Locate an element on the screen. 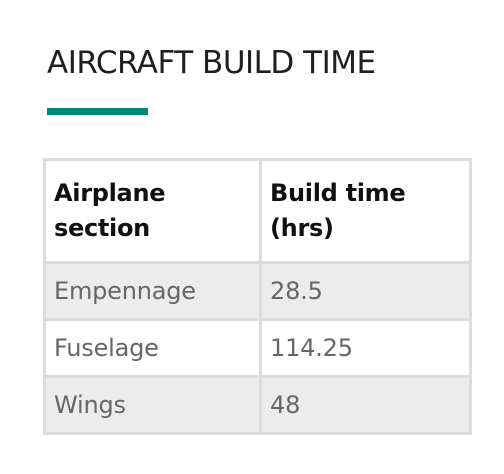 This screenshot has height=474, width=504. cell-section: Fuselage is located at coordinates (152, 348).